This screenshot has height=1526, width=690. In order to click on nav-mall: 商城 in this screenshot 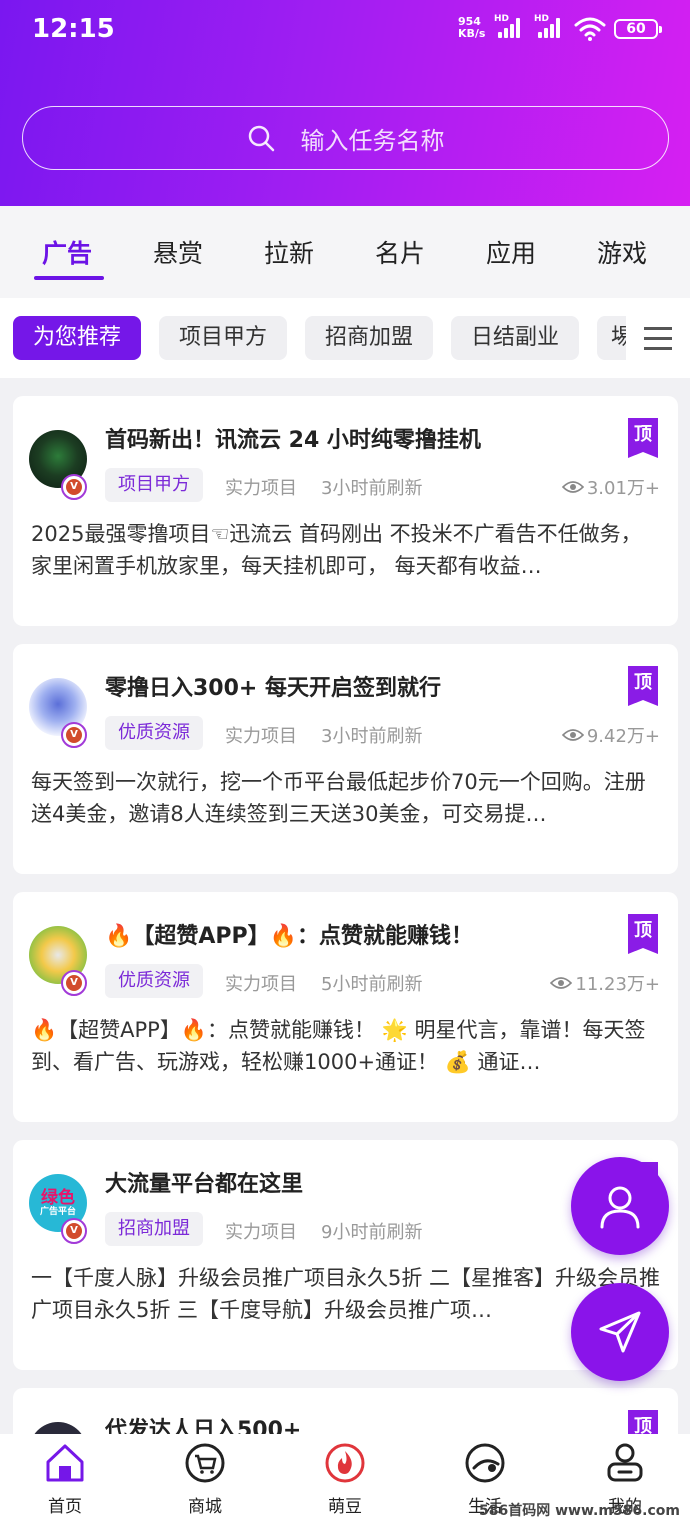, I will do `click(205, 1479)`.